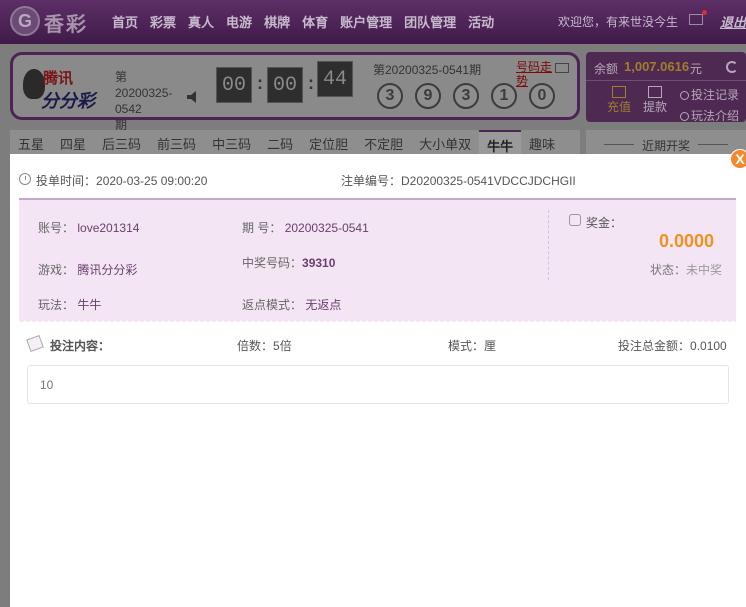 This screenshot has height=607, width=746. Describe the element at coordinates (152, 181) in the screenshot. I see `bet-time-value: 2020-03-25 09:00:20` at that location.